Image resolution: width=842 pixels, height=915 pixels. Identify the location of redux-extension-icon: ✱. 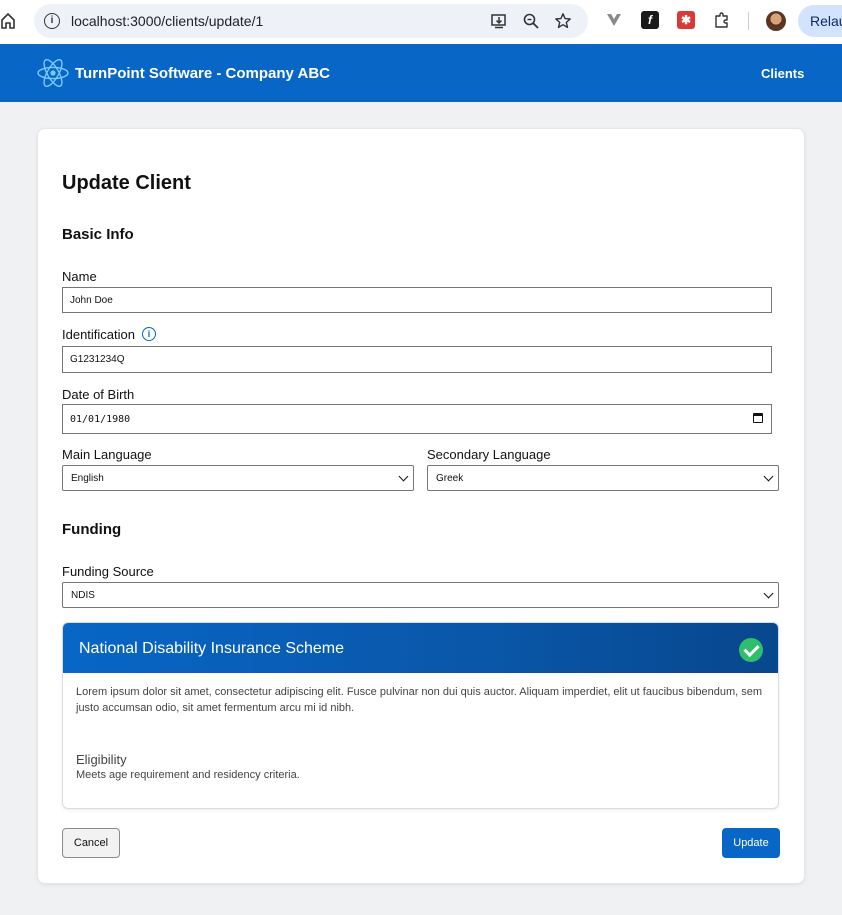
(686, 20).